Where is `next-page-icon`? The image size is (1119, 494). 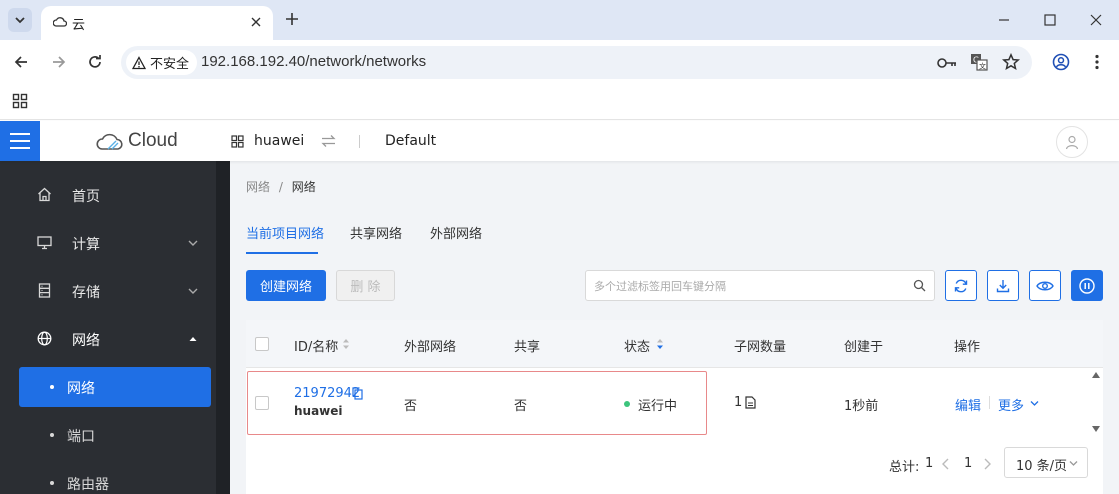 next-page-icon is located at coordinates (987, 464).